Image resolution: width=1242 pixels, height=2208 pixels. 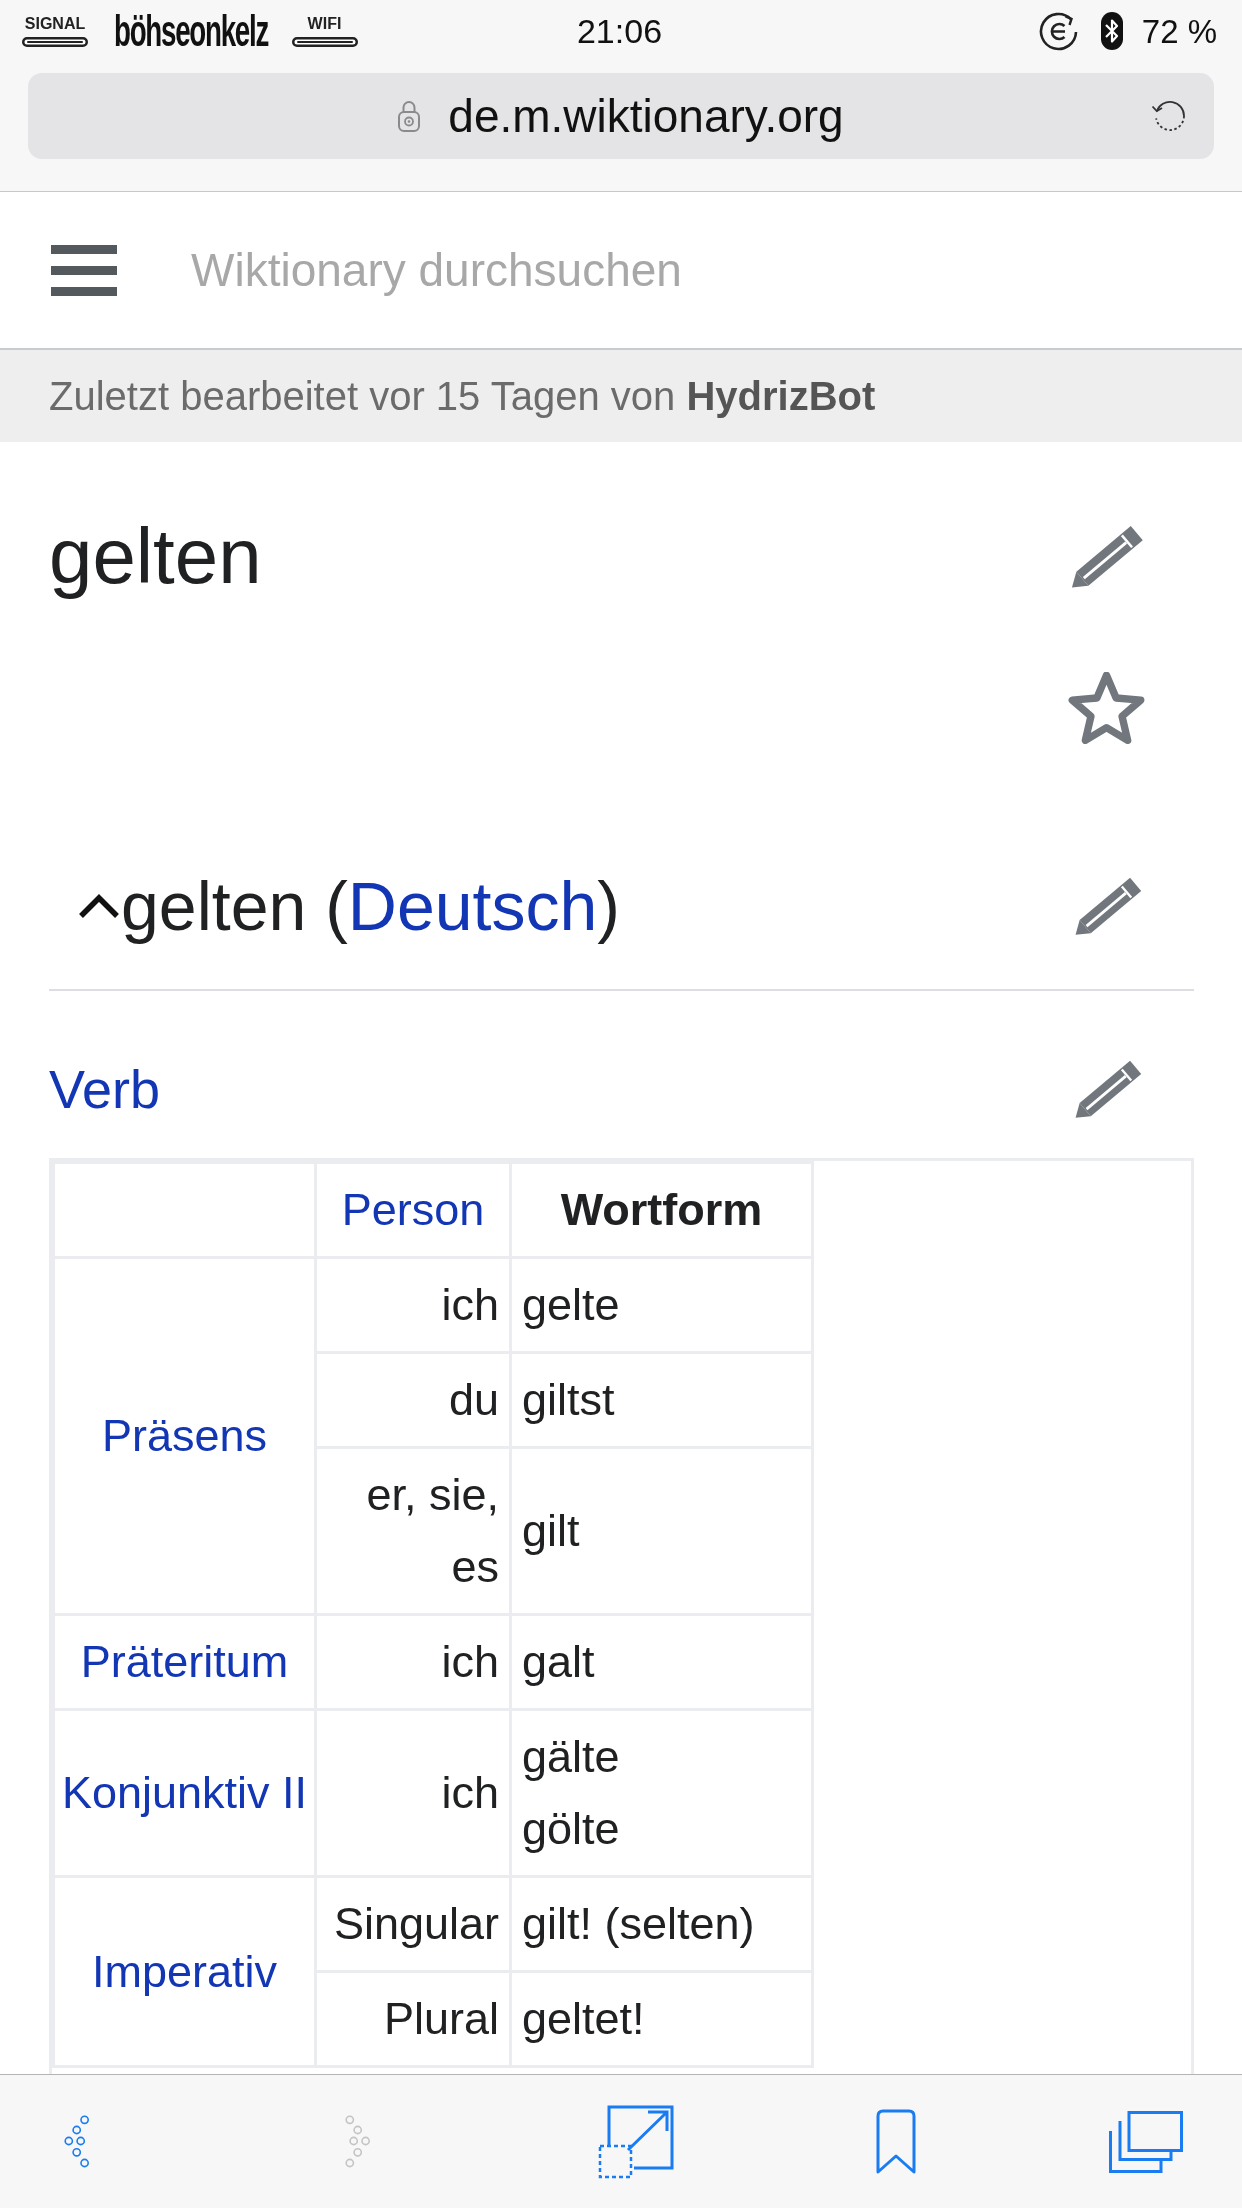 I want to click on wifi-label: WIFI, so click(x=324, y=23).